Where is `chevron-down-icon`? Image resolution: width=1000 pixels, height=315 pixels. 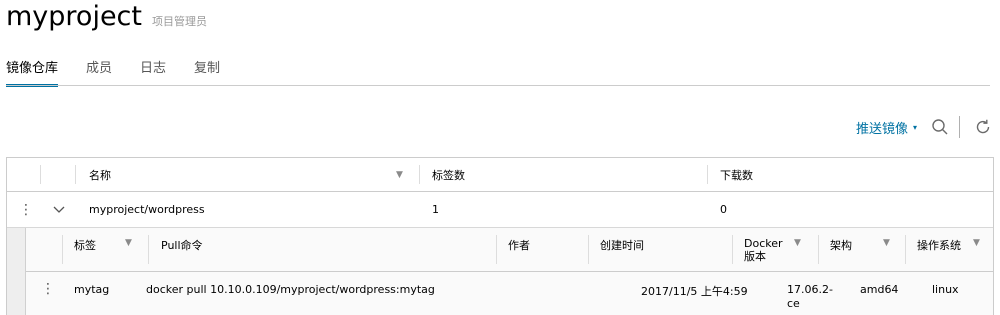
chevron-down-icon is located at coordinates (59, 209).